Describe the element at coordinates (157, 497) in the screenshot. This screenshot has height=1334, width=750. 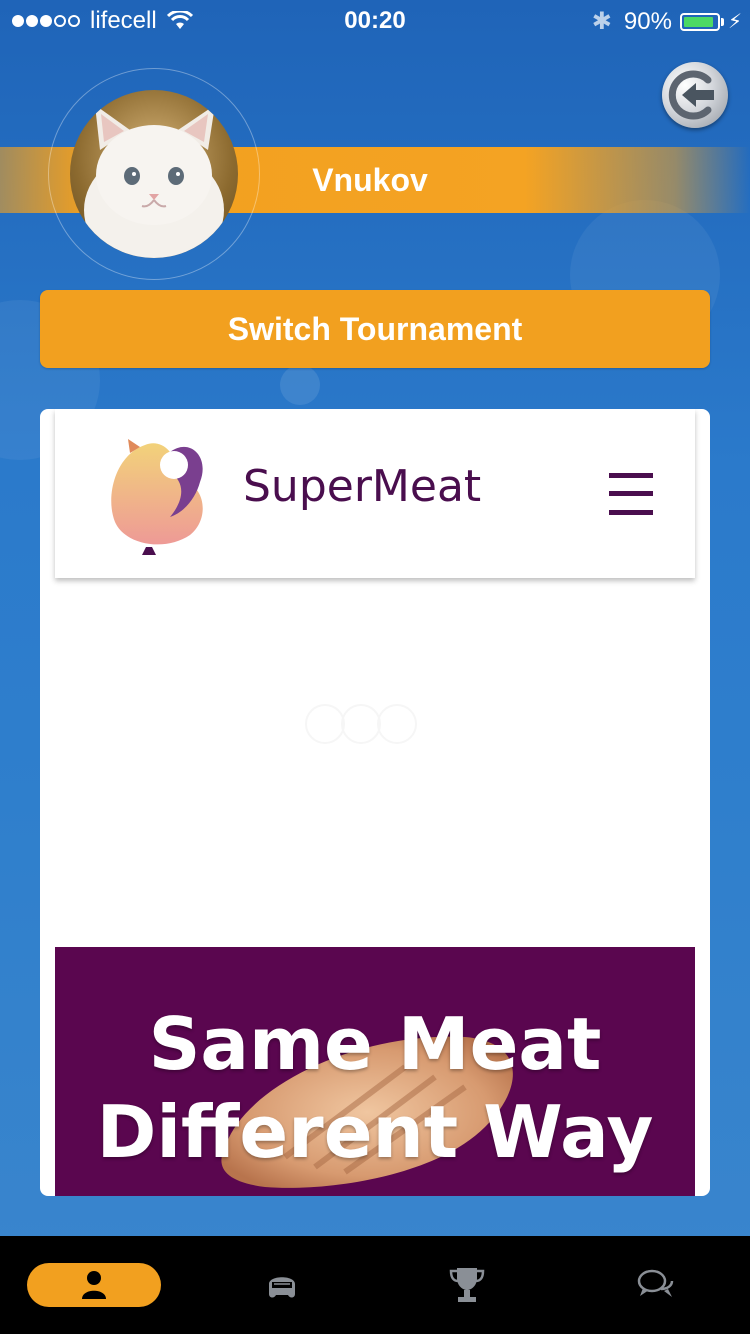
I see `supermeat-logo` at that location.